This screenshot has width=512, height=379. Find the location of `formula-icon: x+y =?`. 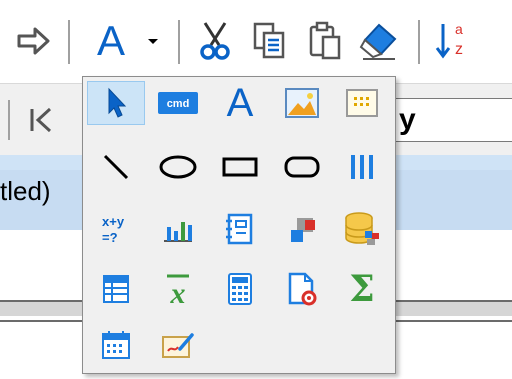

formula-icon: x+y =? is located at coordinates (113, 229).